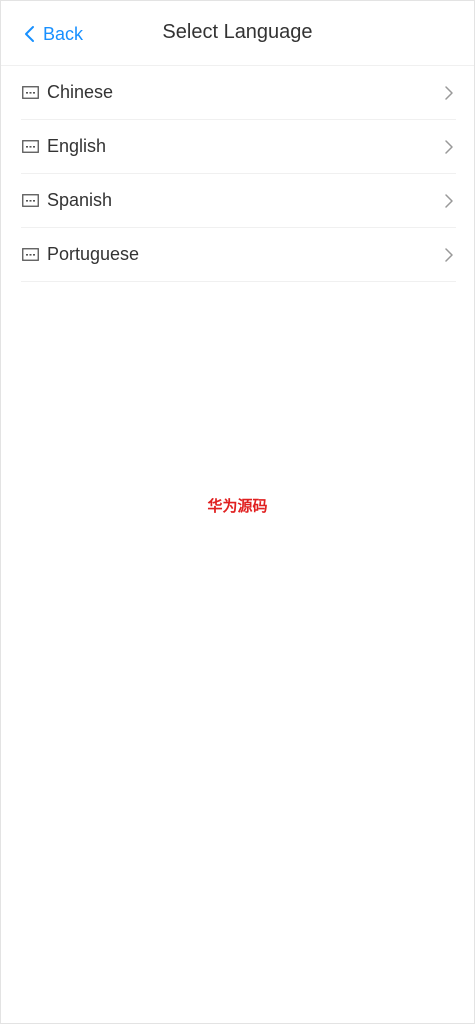 The height and width of the screenshot is (1024, 475). I want to click on chevron-left-icon, so click(29, 34).